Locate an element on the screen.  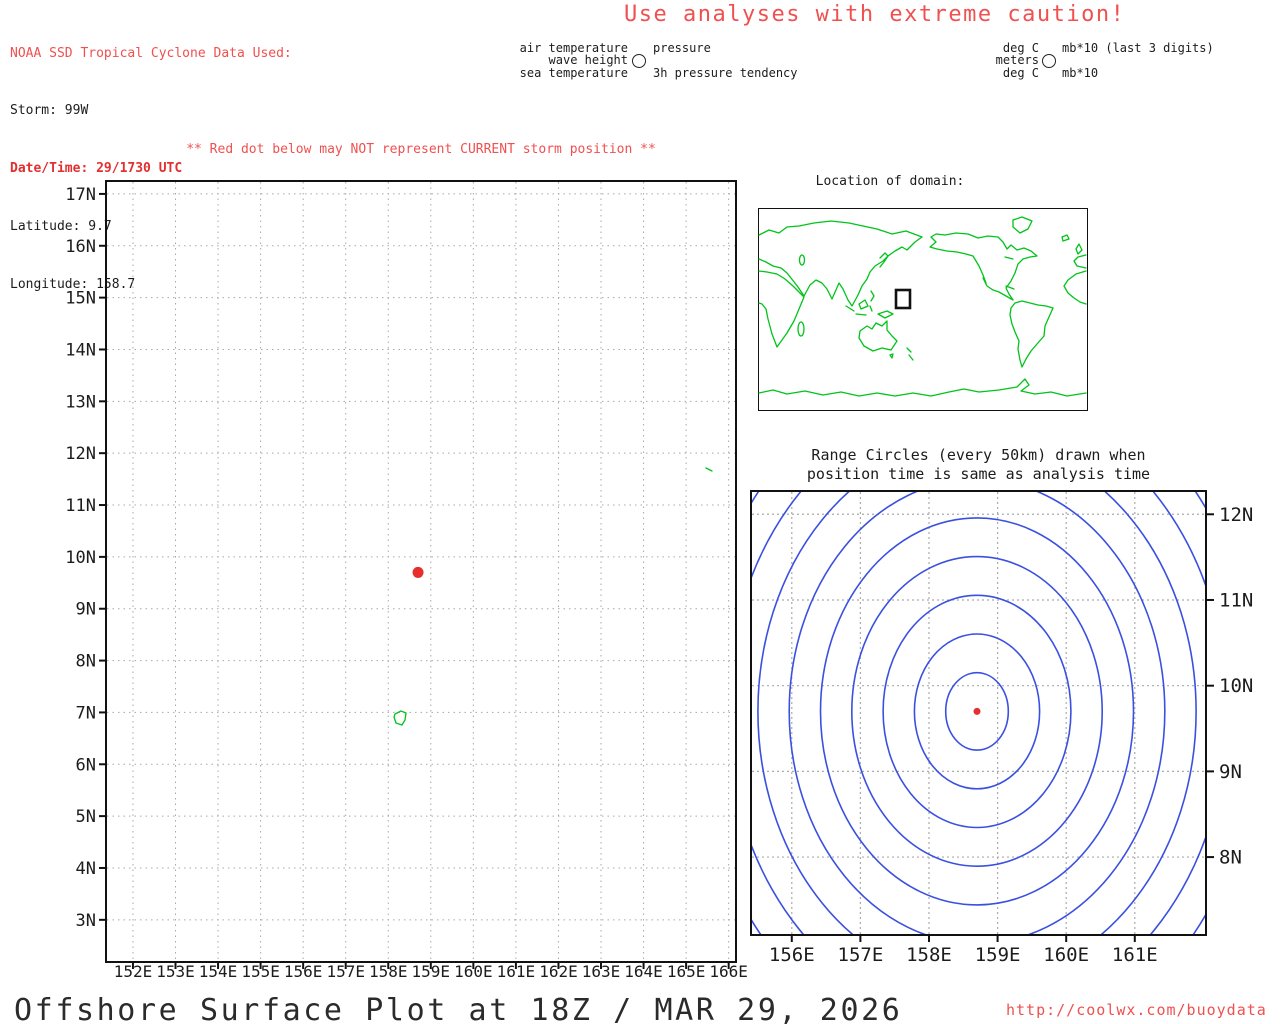
domain-box-marker is located at coordinates (903, 299).